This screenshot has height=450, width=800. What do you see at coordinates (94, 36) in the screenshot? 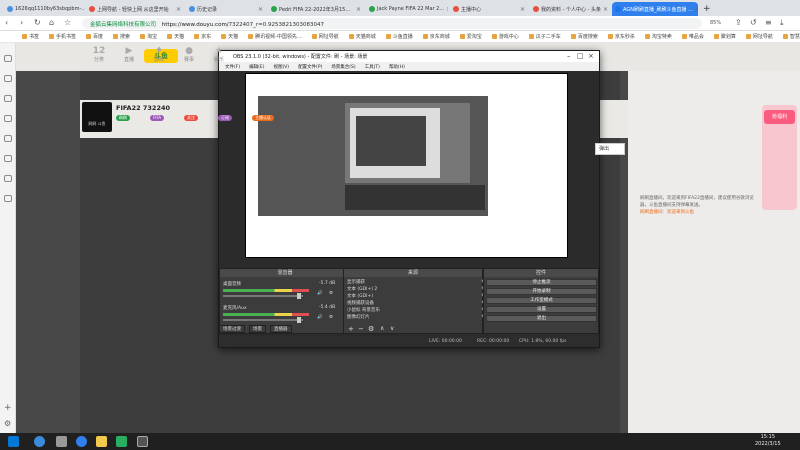
I see `bookmark-item: 百度` at bounding box center [94, 36].